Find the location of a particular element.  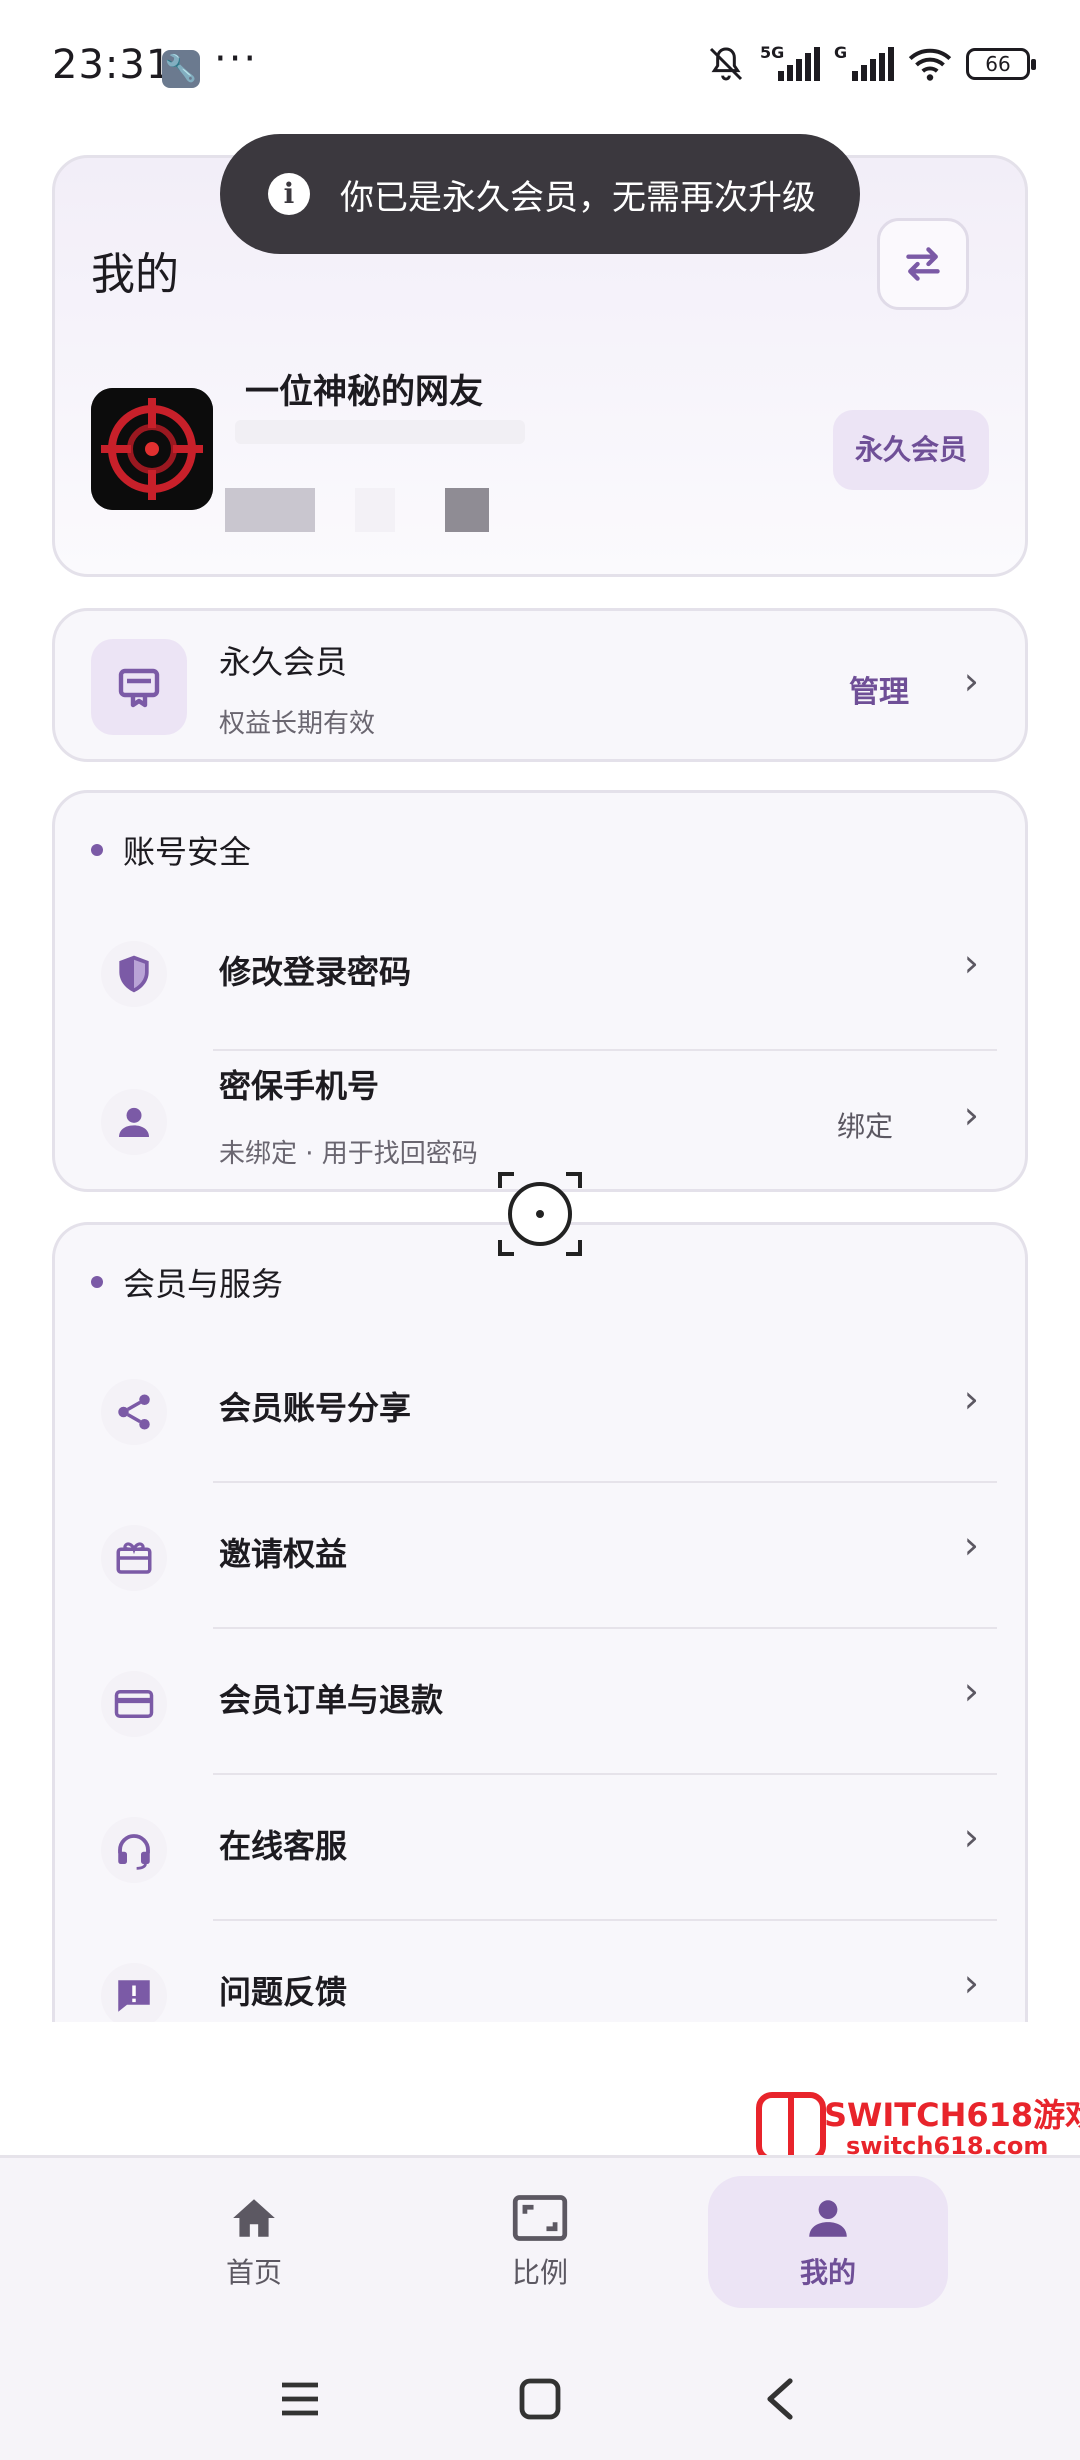

signal-g-icon: G is located at coordinates (864, 62).